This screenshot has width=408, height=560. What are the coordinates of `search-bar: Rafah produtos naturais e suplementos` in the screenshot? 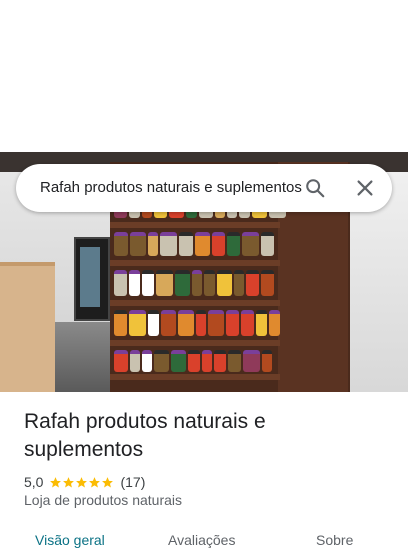 It's located at (204, 188).